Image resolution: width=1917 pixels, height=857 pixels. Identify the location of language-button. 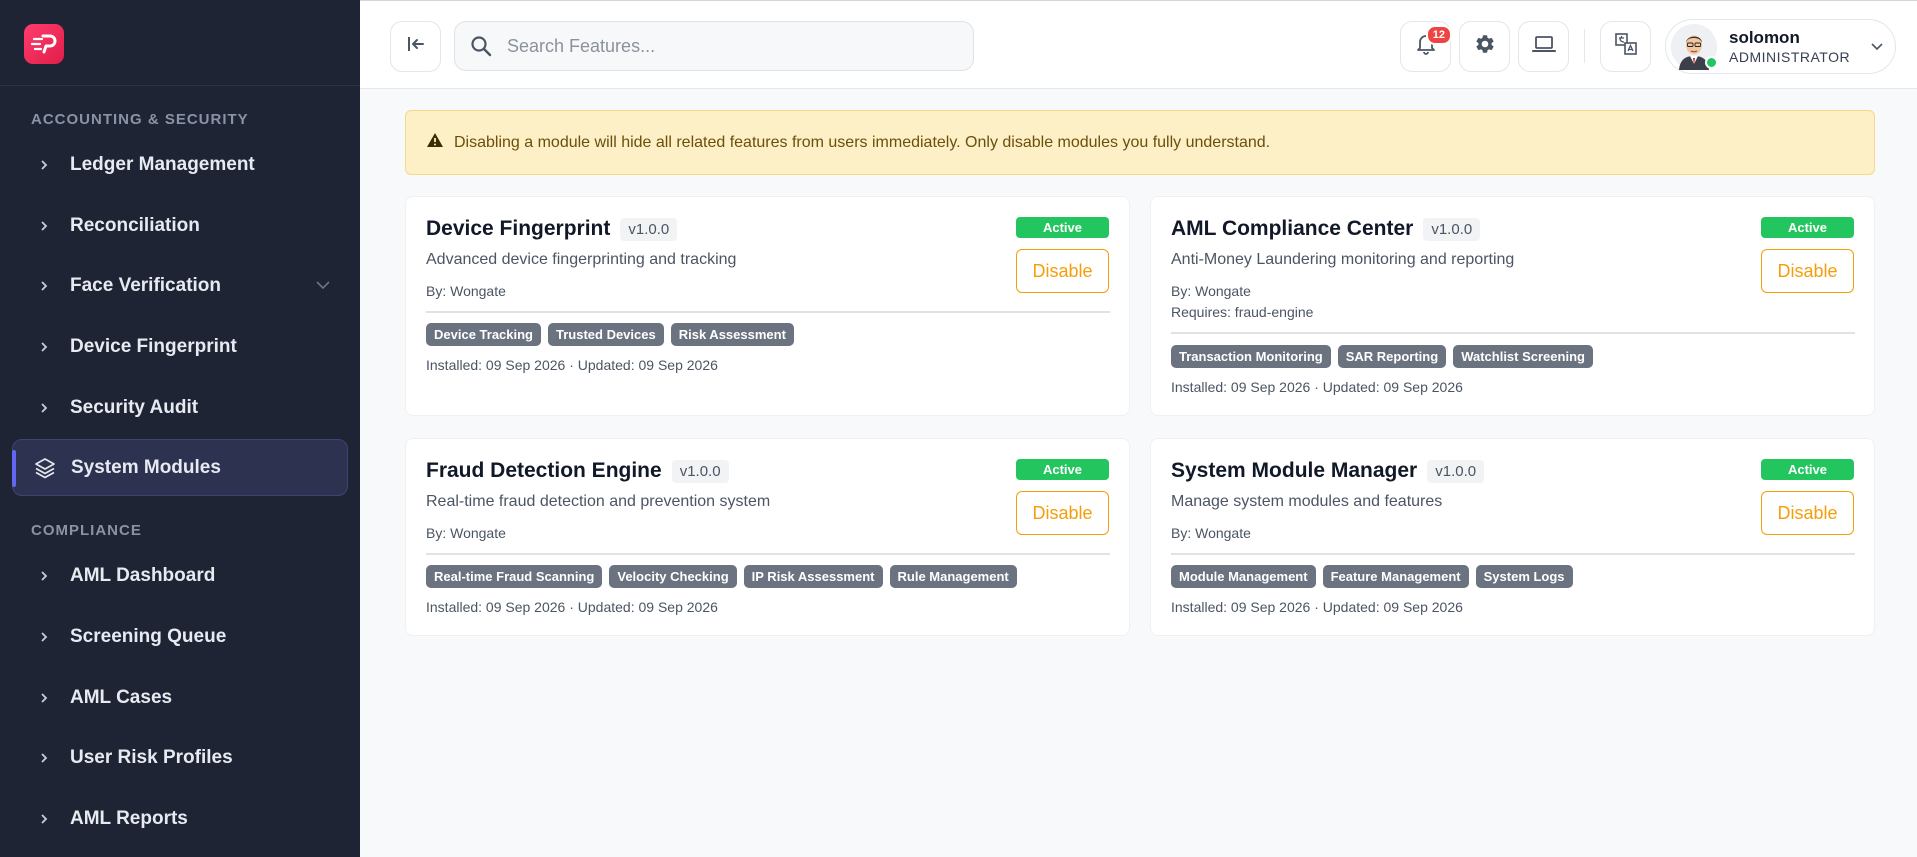
(1625, 46).